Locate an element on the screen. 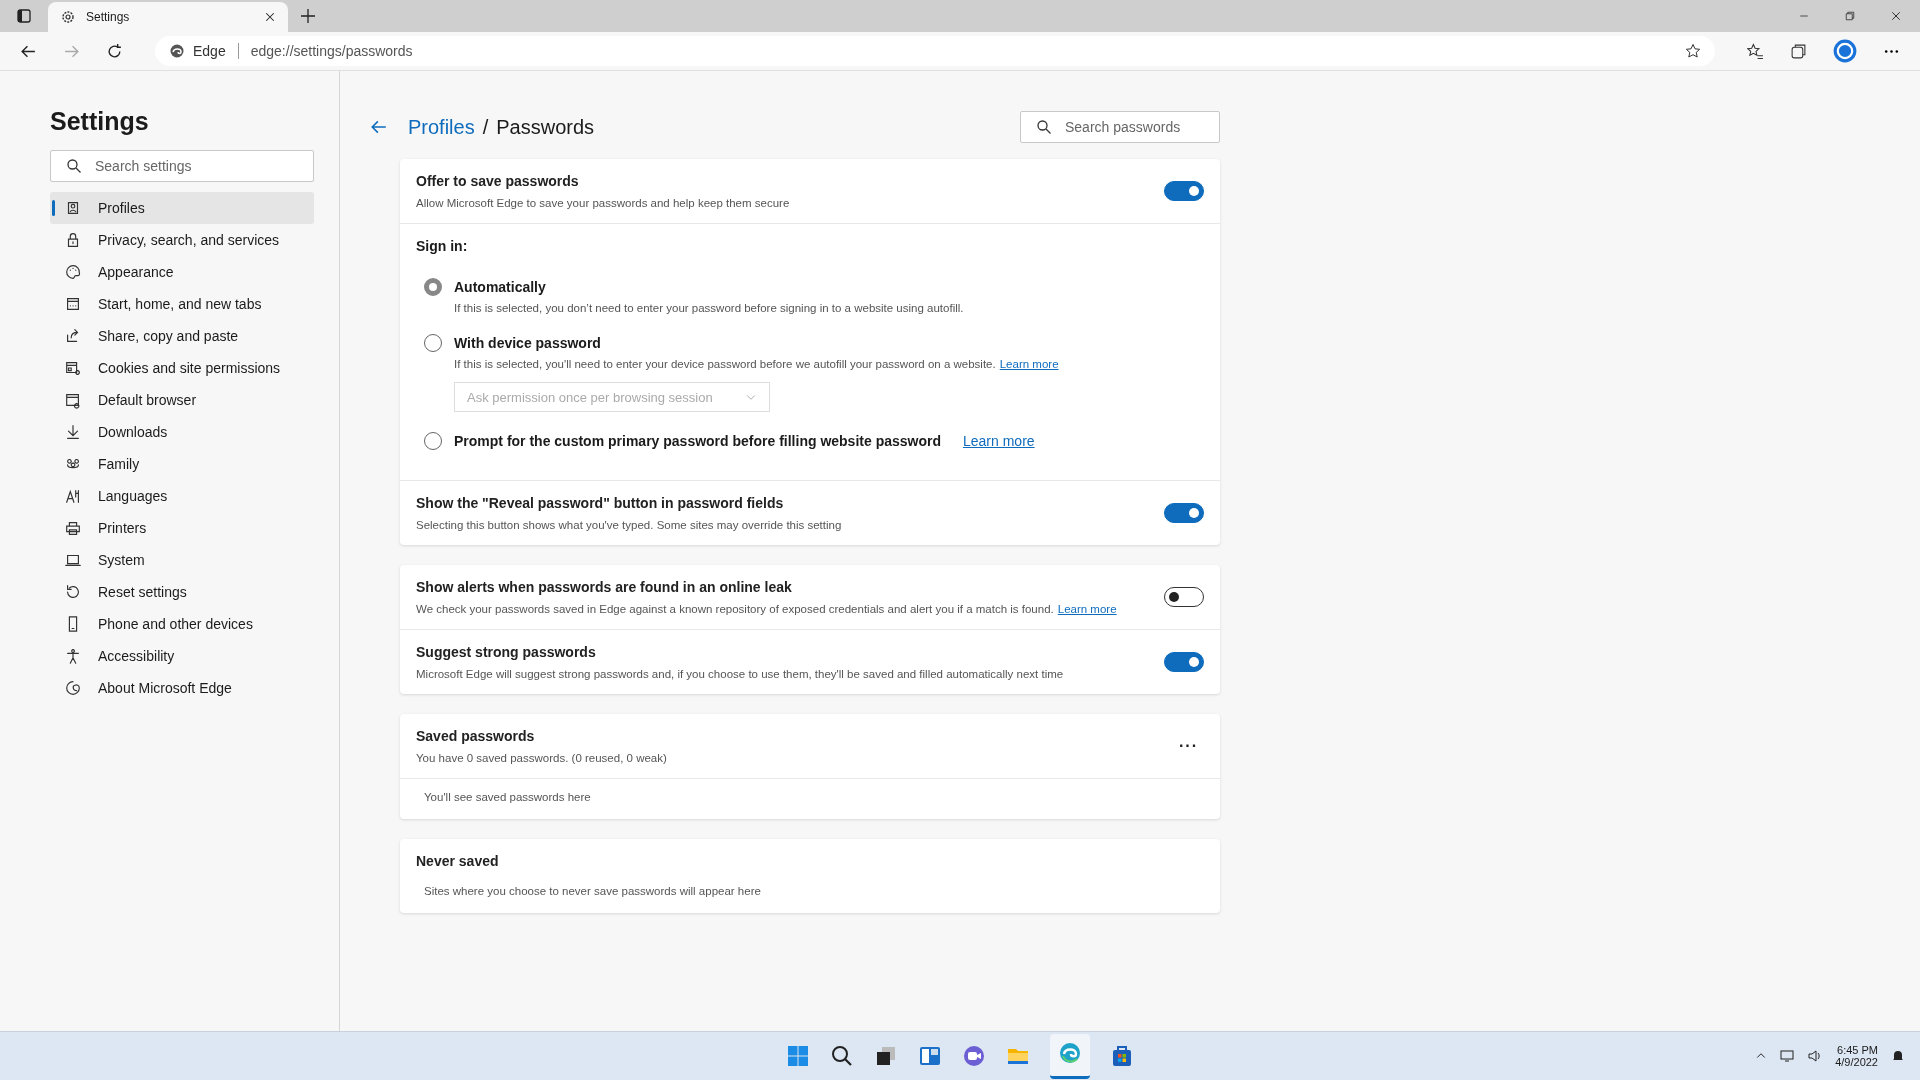  sidebar-item: About Microsoft Edge is located at coordinates (182, 688).